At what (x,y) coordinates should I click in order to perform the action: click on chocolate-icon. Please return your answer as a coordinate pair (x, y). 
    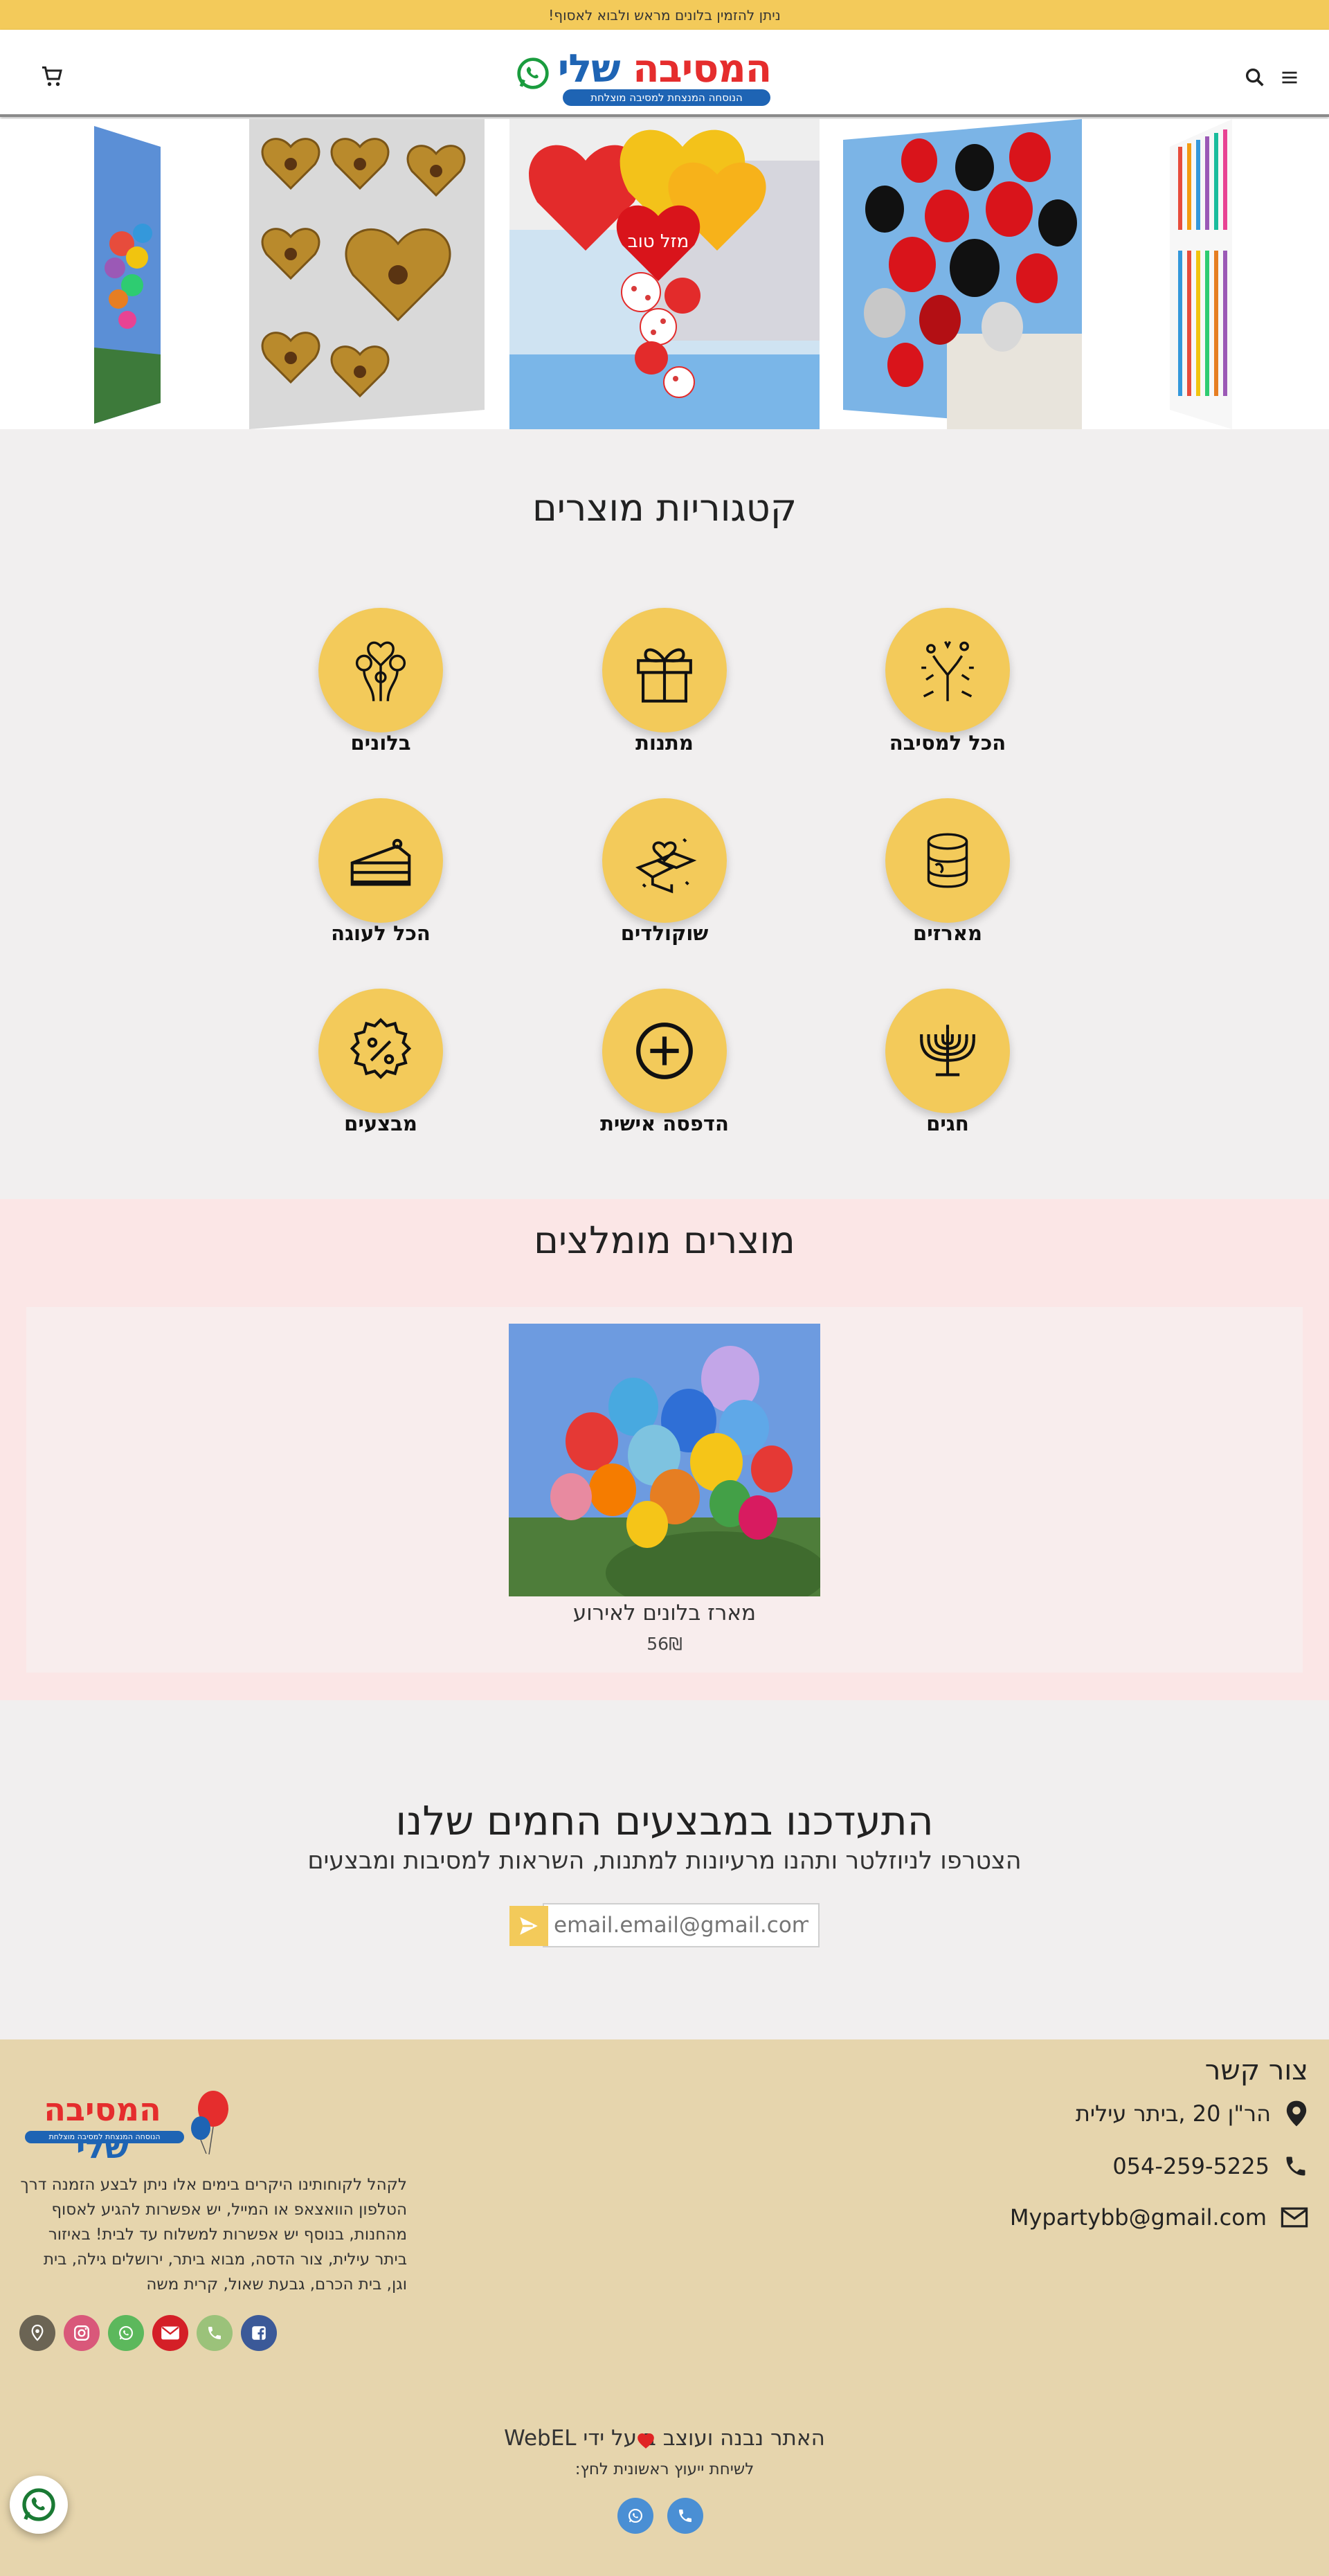
    Looking at the image, I should click on (666, 866).